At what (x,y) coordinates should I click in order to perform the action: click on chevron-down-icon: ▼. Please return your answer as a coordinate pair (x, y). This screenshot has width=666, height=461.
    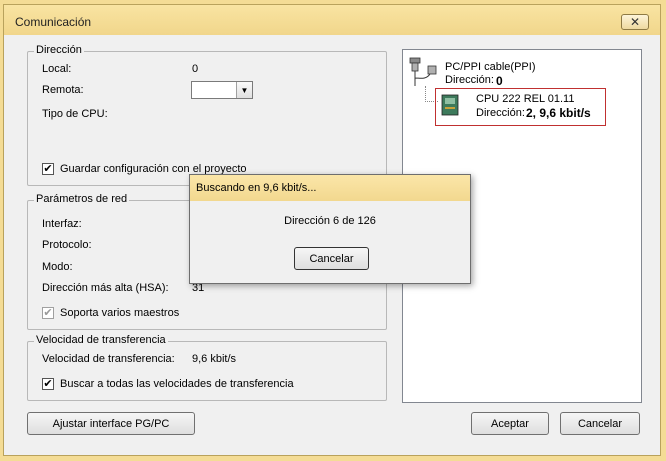
    Looking at the image, I should click on (244, 90).